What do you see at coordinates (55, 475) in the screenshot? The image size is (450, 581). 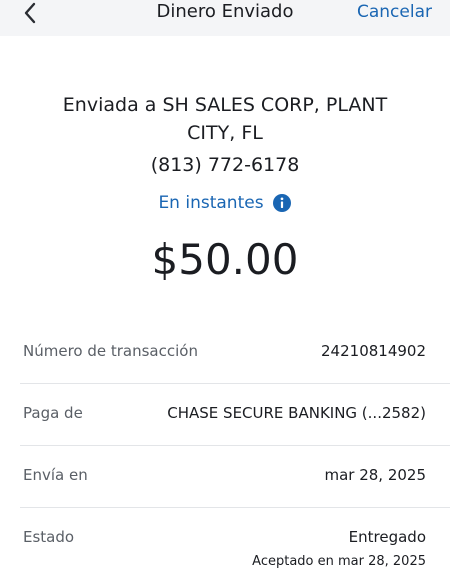 I see `detail-label: Envía en` at bounding box center [55, 475].